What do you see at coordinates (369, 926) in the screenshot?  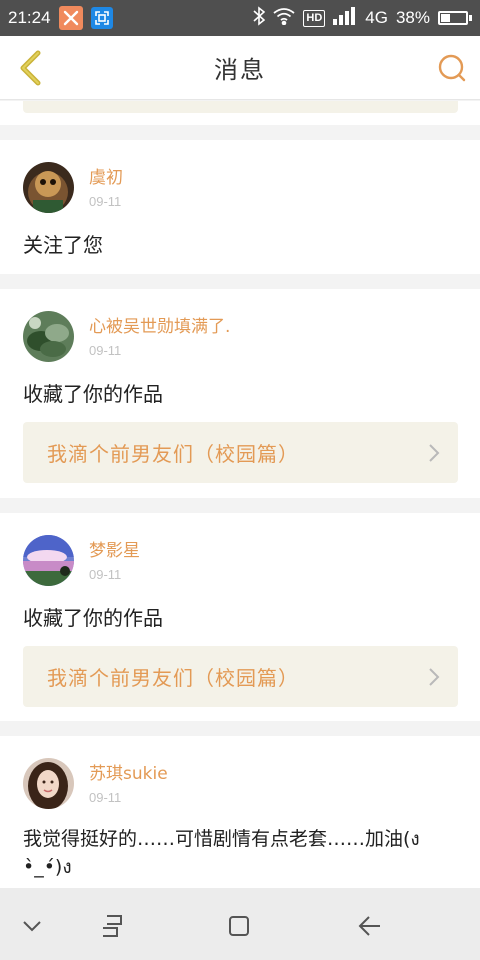 I see `back-arrow-icon` at bounding box center [369, 926].